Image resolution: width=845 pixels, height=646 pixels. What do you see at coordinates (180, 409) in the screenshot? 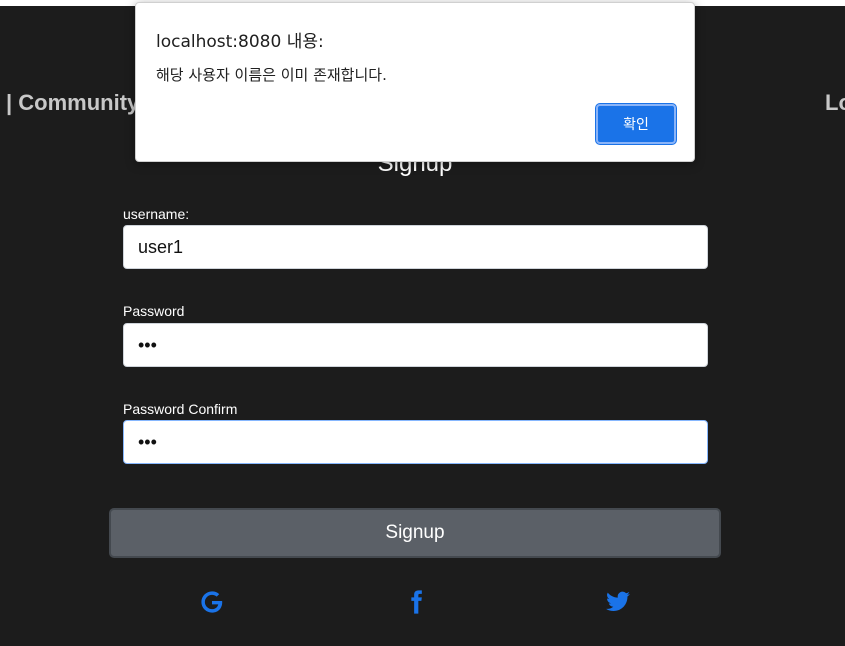
I see `password-confirm-label: Password Confirm` at bounding box center [180, 409].